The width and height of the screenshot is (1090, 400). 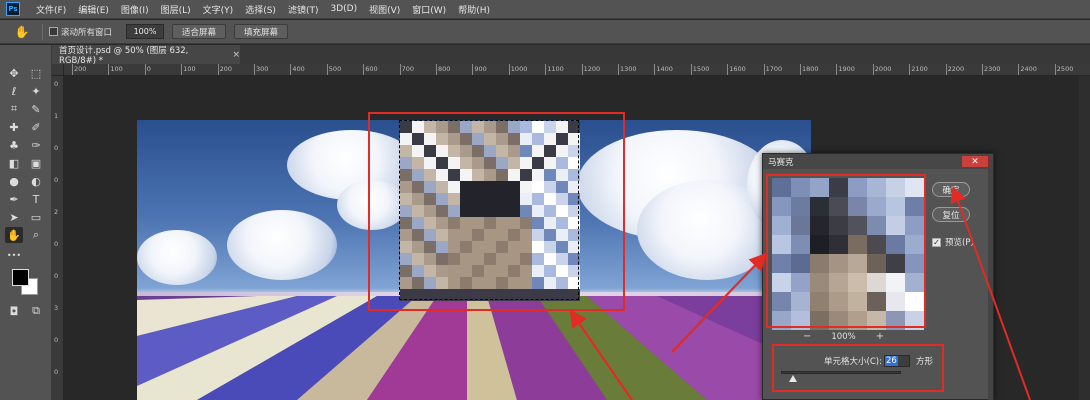 What do you see at coordinates (176, 9) in the screenshot?
I see `menu-layer: 图层(L)` at bounding box center [176, 9].